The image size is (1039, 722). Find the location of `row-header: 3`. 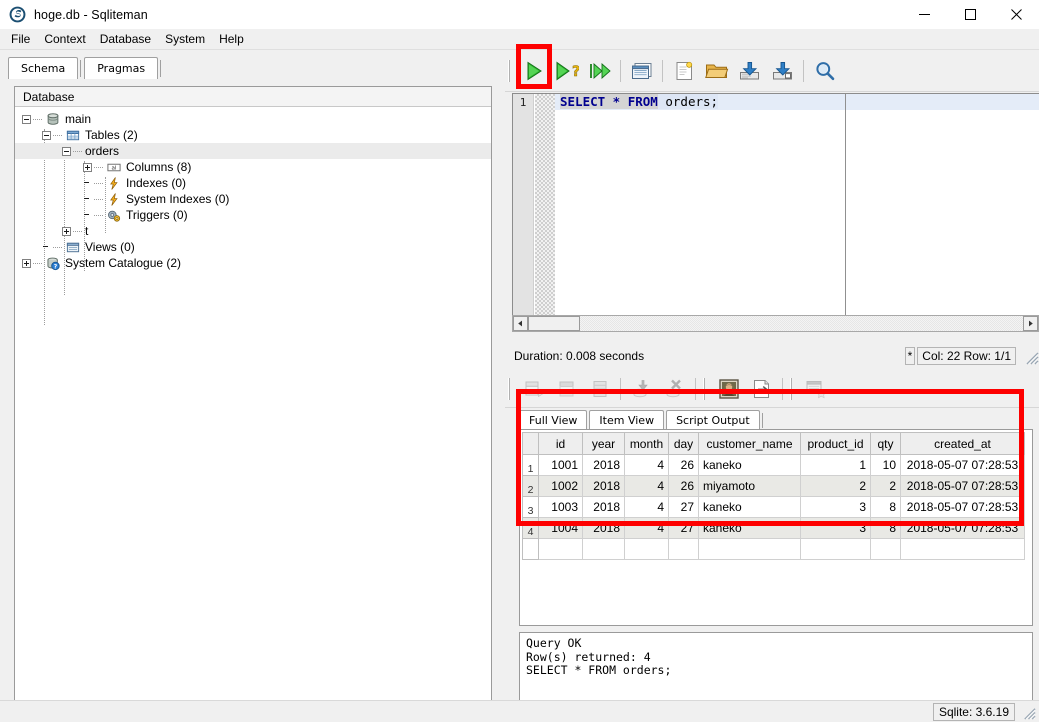

row-header: 3 is located at coordinates (530, 507).